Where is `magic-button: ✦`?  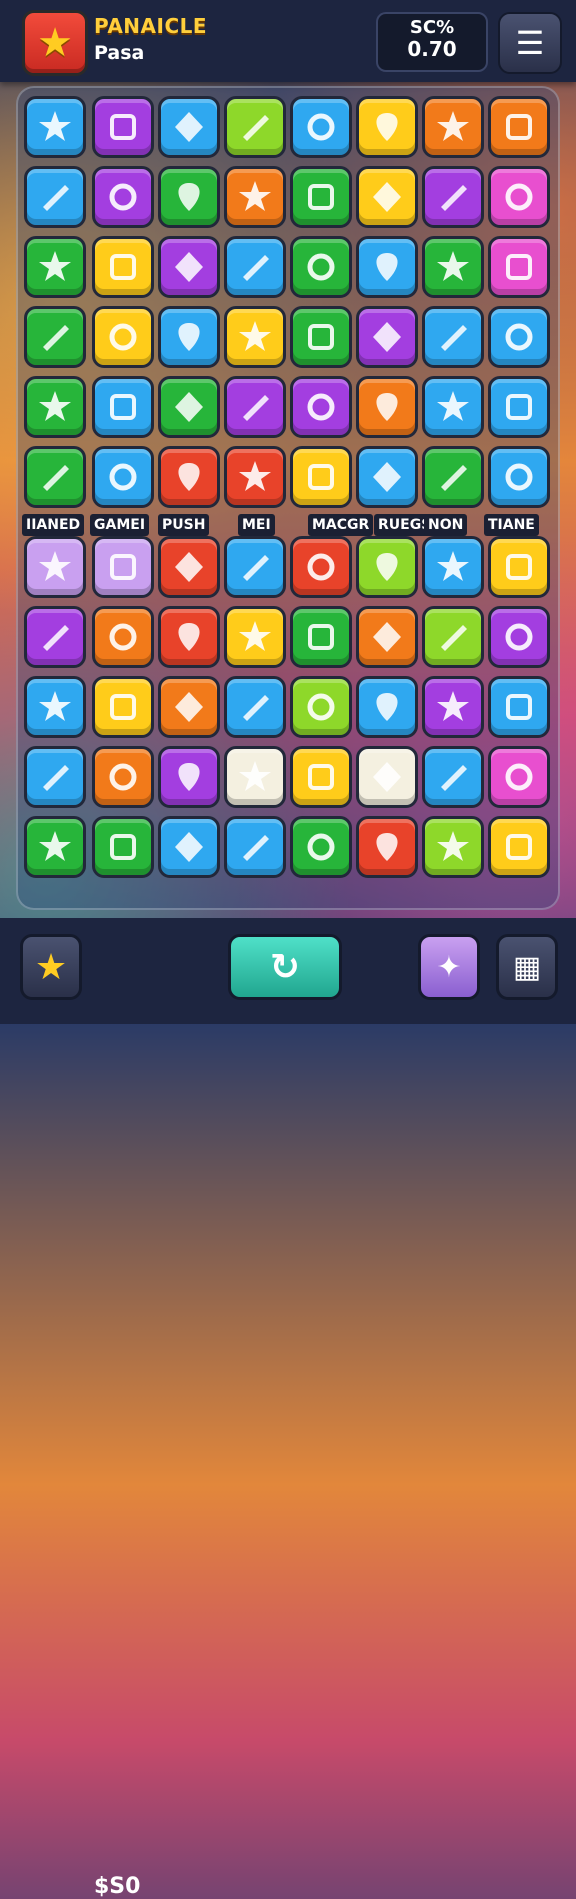
magic-button: ✦ is located at coordinates (449, 967).